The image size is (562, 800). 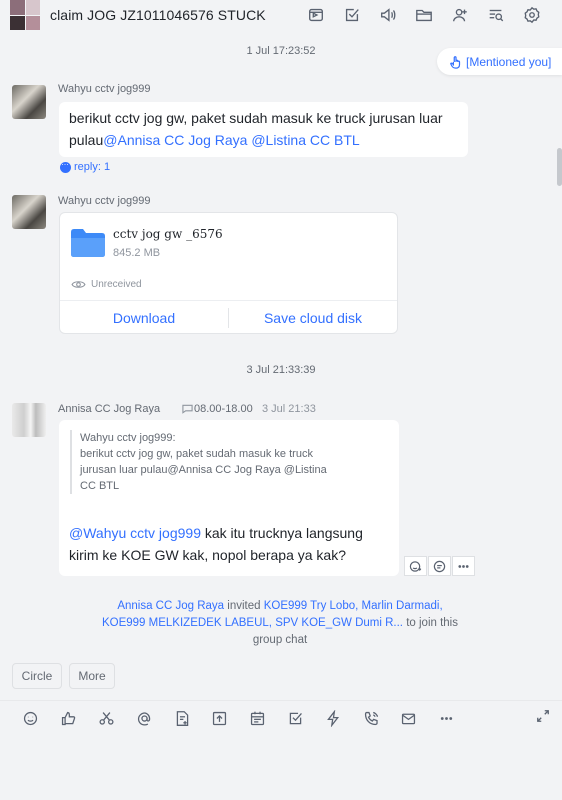 What do you see at coordinates (182, 718) in the screenshot?
I see `doc-icon` at bounding box center [182, 718].